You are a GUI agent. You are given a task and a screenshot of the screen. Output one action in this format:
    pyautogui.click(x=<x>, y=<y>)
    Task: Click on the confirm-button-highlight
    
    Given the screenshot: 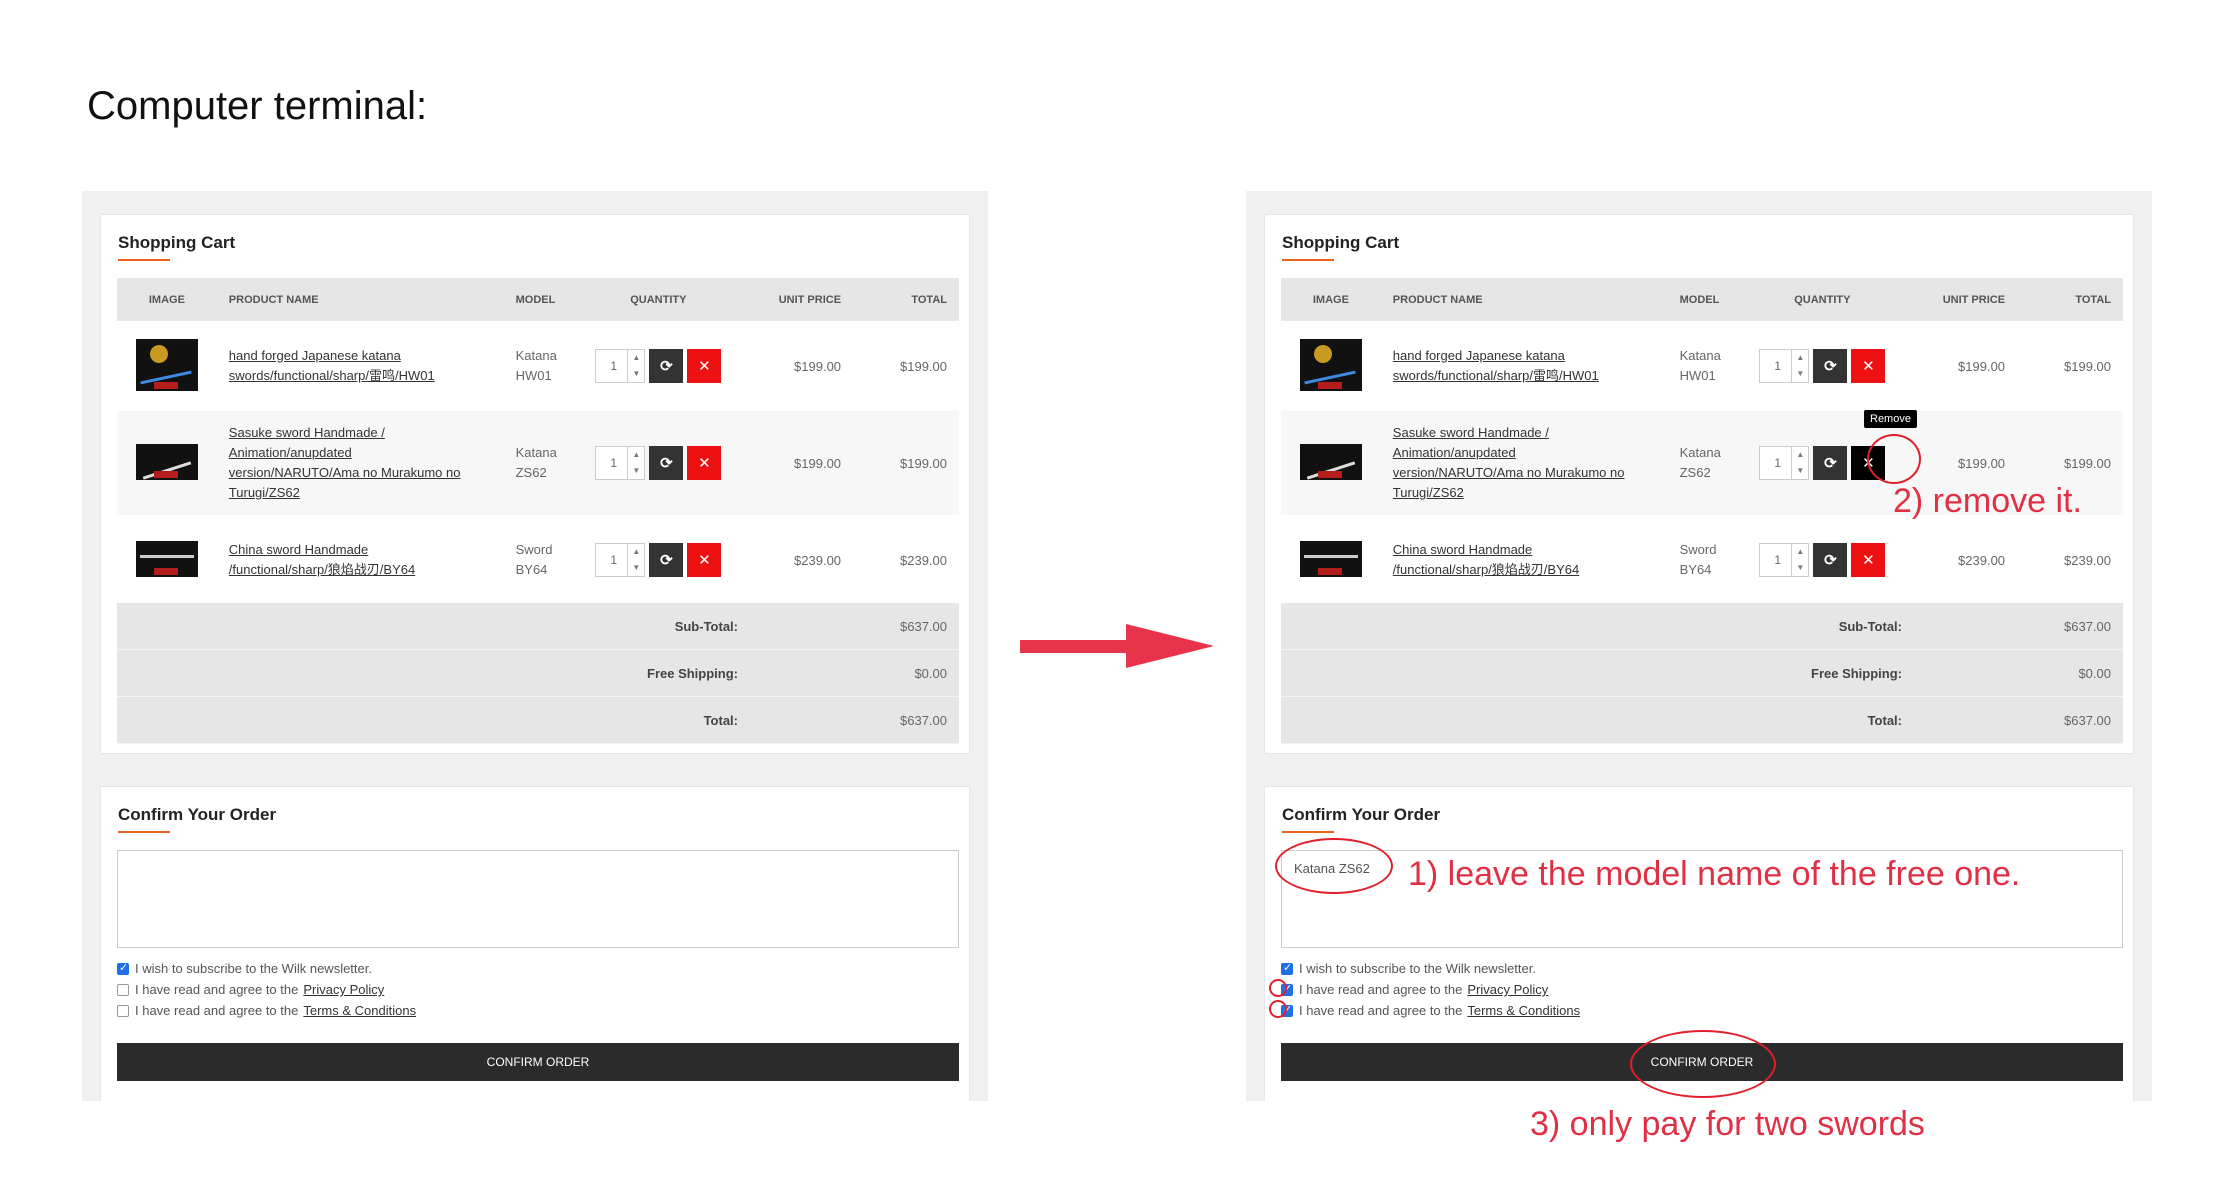 What is the action you would take?
    pyautogui.click(x=1703, y=1064)
    